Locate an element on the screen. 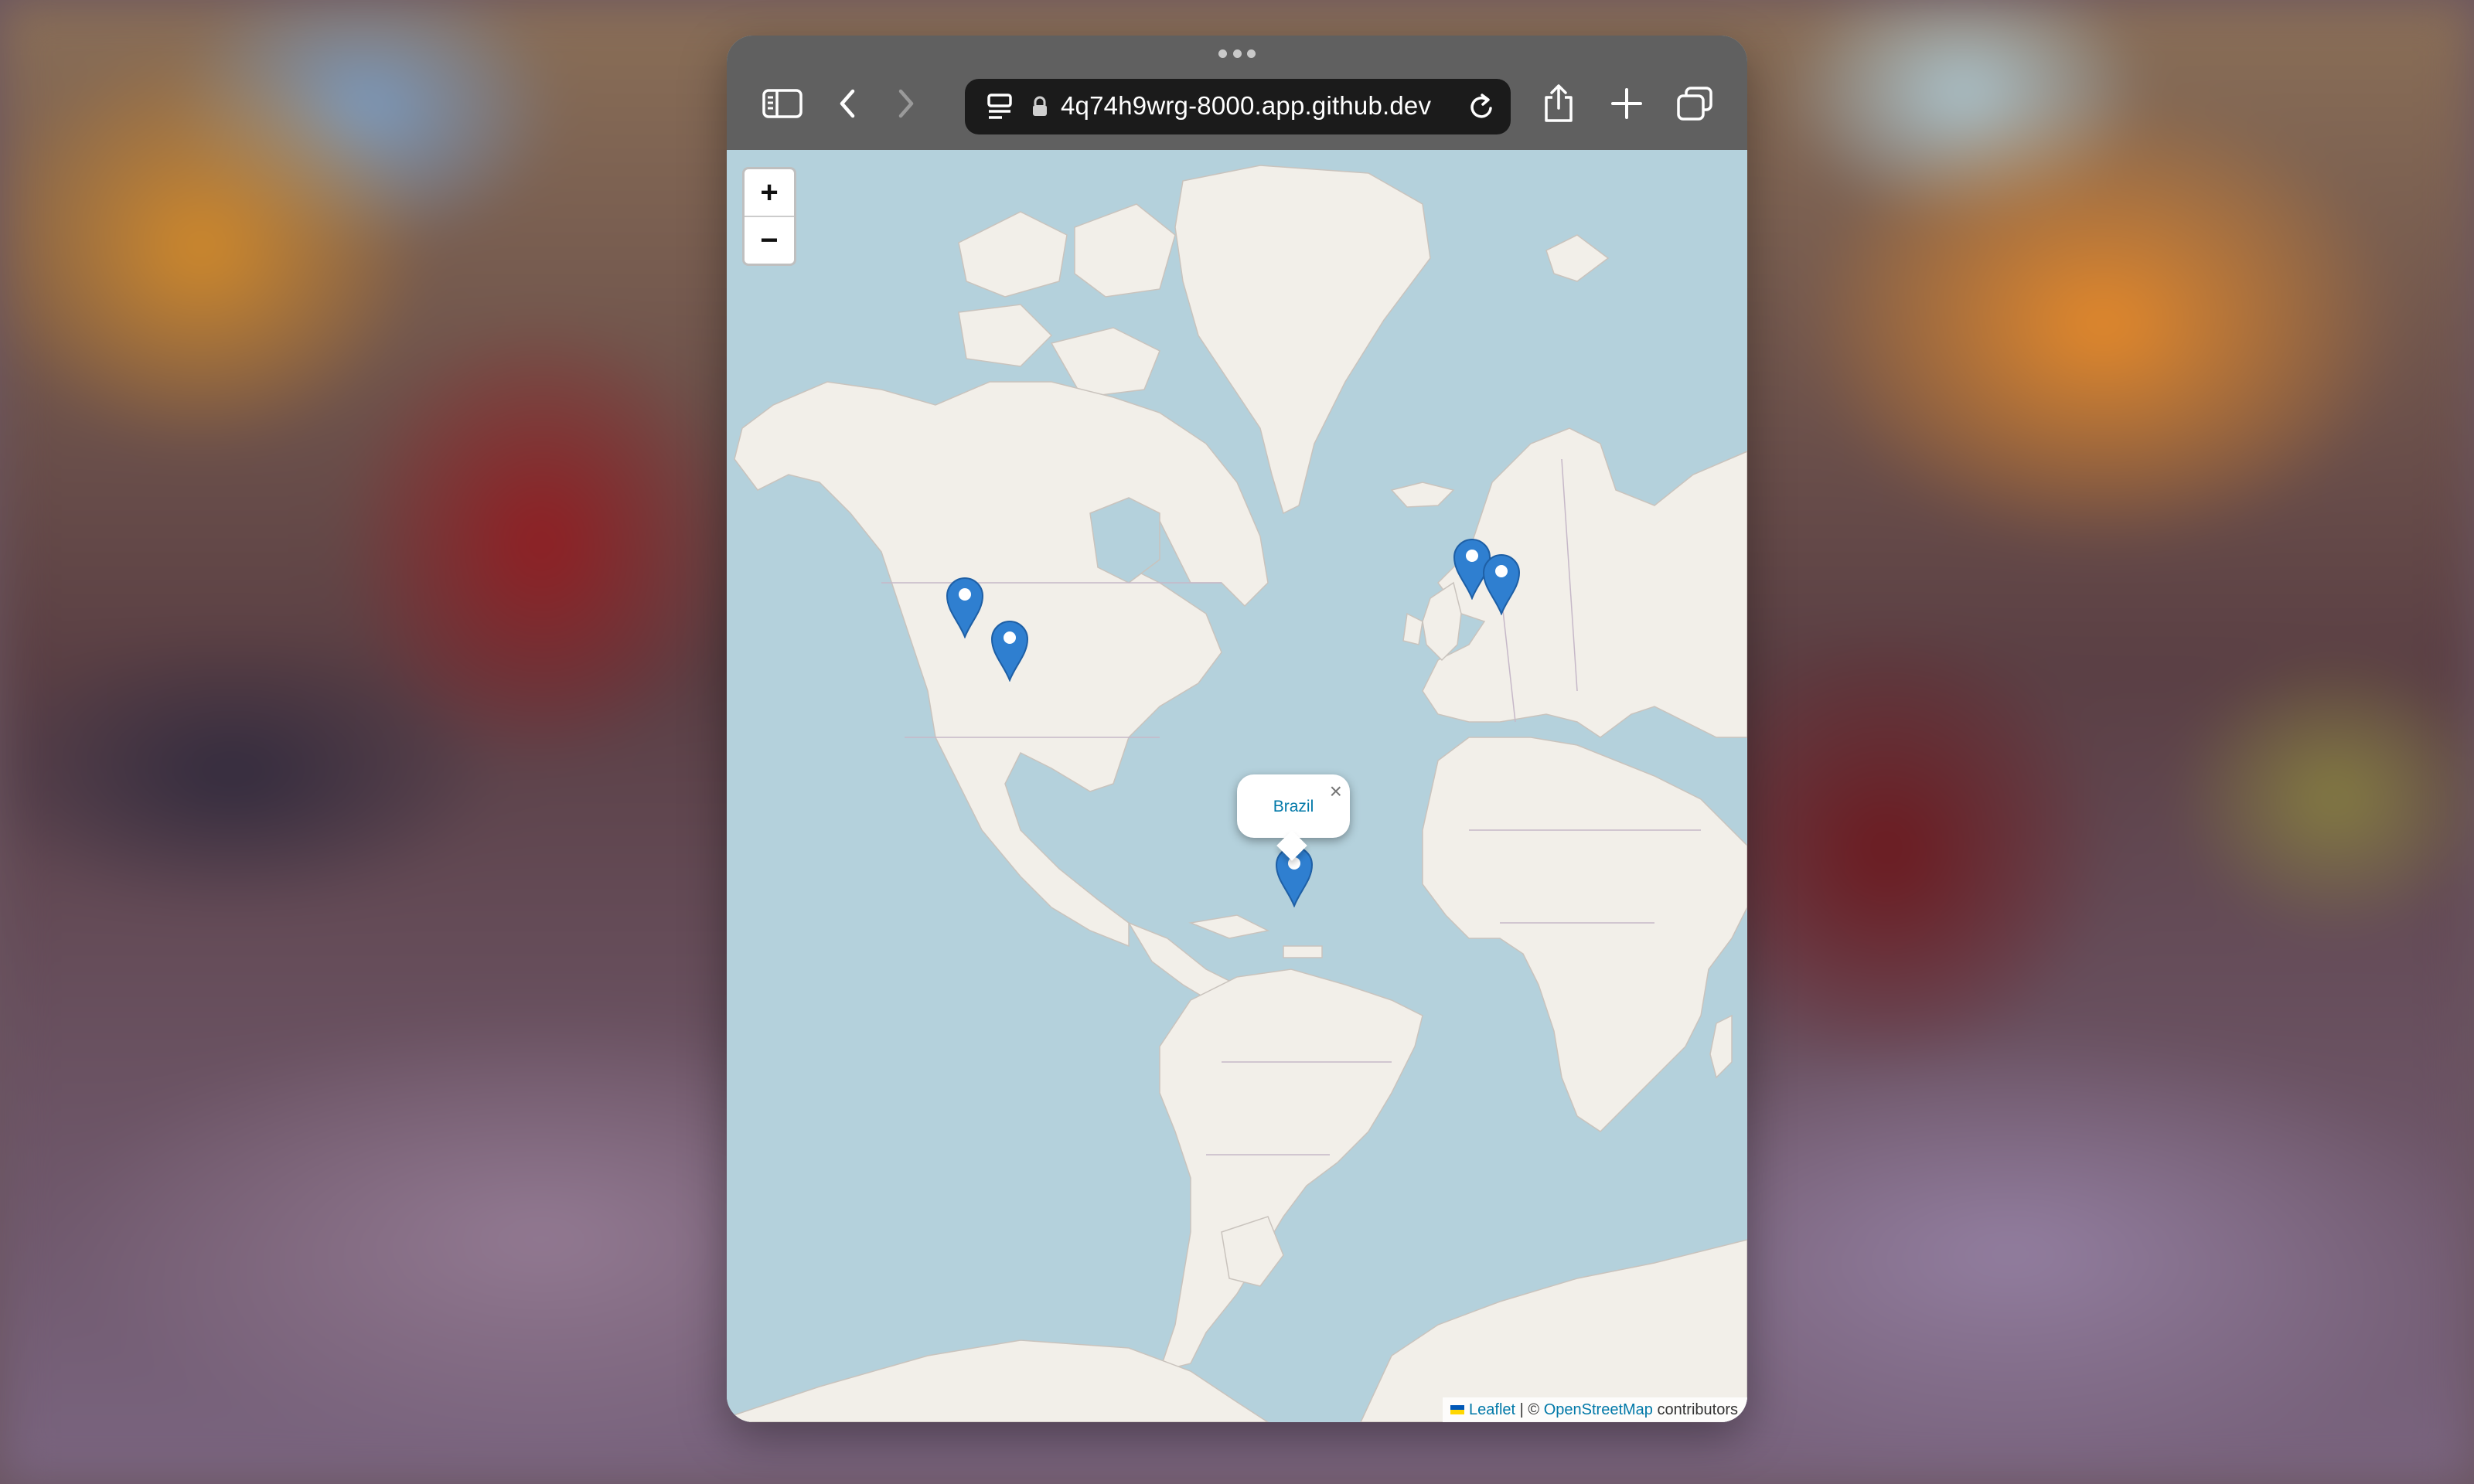 The image size is (2474, 1484). leaflet-link: Leaflet is located at coordinates (1492, 1410).